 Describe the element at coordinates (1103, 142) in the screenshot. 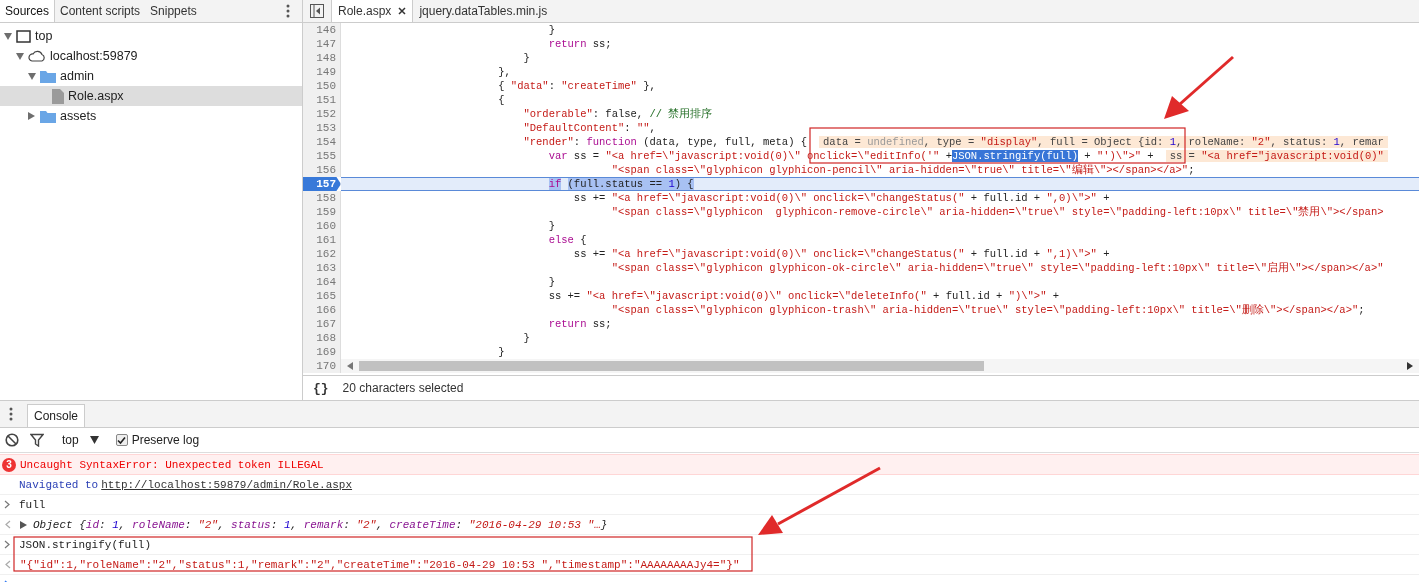

I see `inline-value-hint: data = undefined, type = "display", full = Object {id: 1, roleName: "2", status: 1, remar` at that location.